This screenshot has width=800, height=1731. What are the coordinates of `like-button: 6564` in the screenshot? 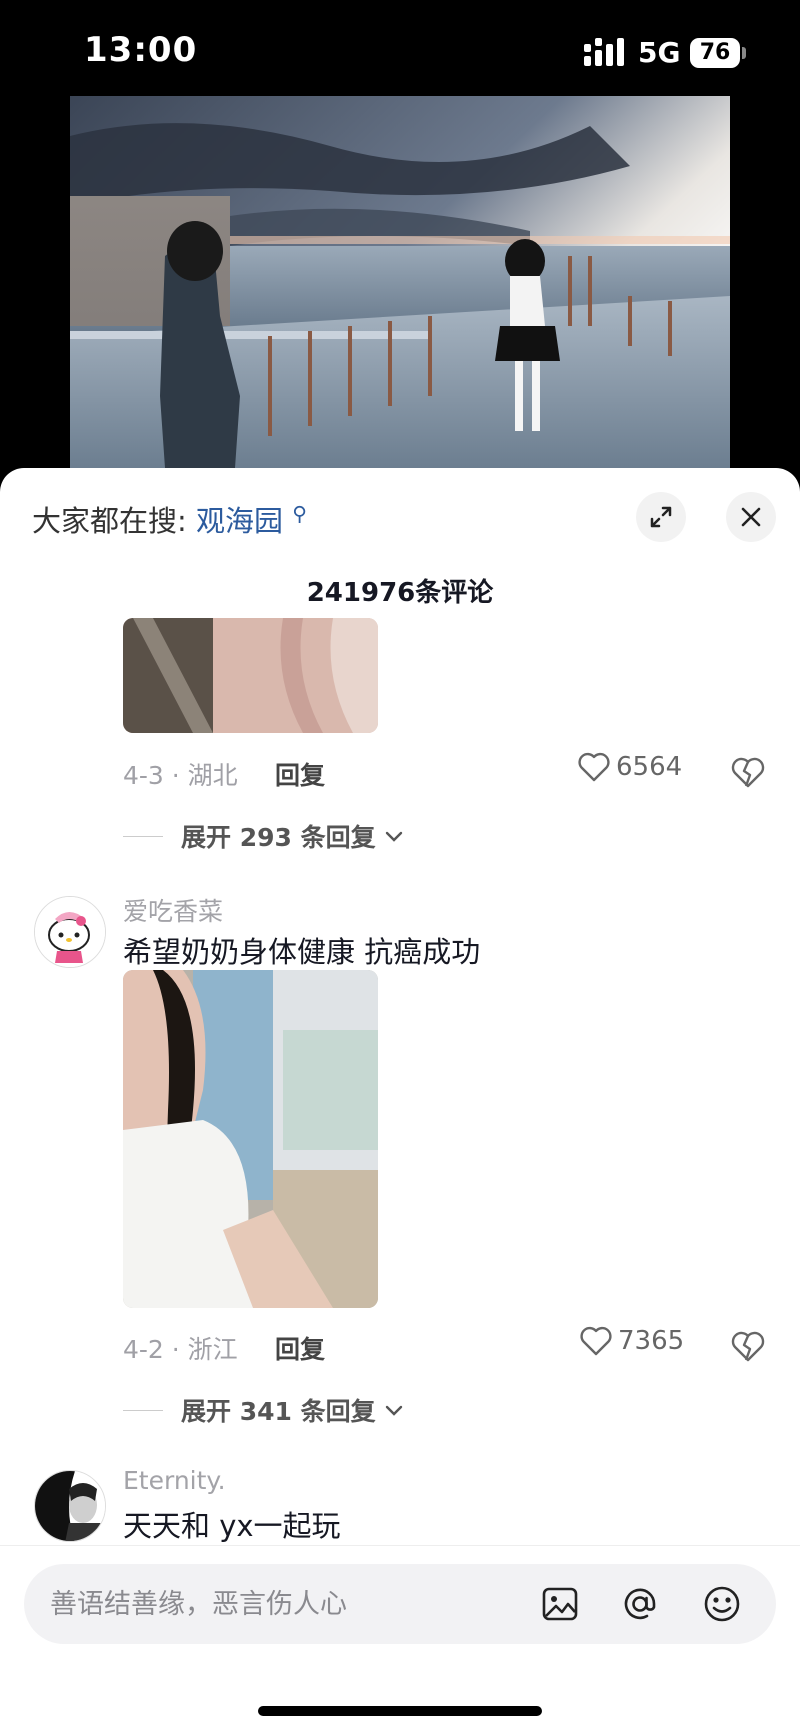 It's located at (630, 767).